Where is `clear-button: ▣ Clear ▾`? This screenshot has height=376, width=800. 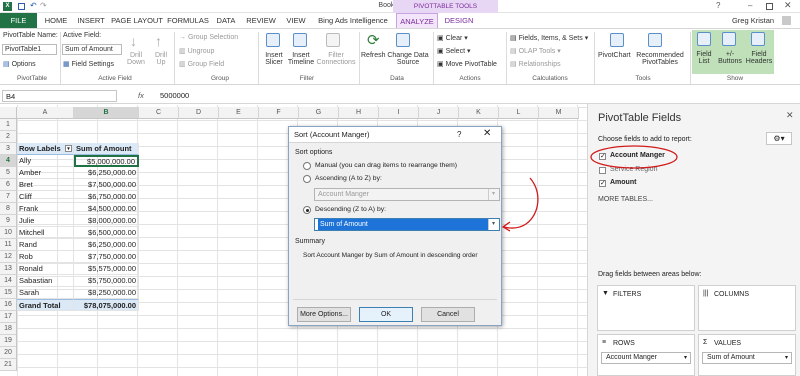 clear-button: ▣ Clear ▾ is located at coordinates (452, 38).